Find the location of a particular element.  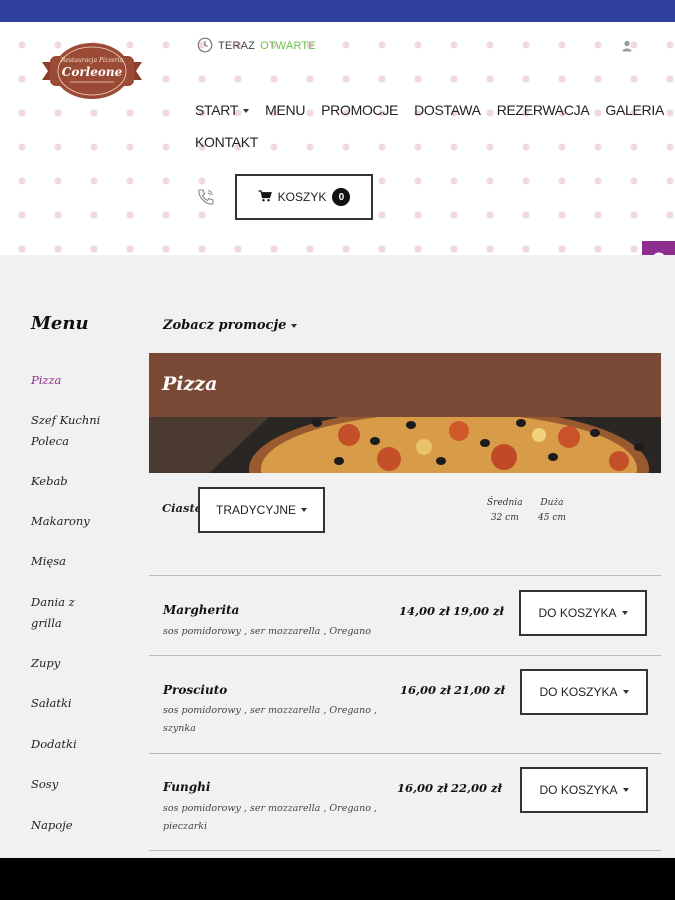

sidebar-item-zupy: Zupy is located at coordinates (78, 663).